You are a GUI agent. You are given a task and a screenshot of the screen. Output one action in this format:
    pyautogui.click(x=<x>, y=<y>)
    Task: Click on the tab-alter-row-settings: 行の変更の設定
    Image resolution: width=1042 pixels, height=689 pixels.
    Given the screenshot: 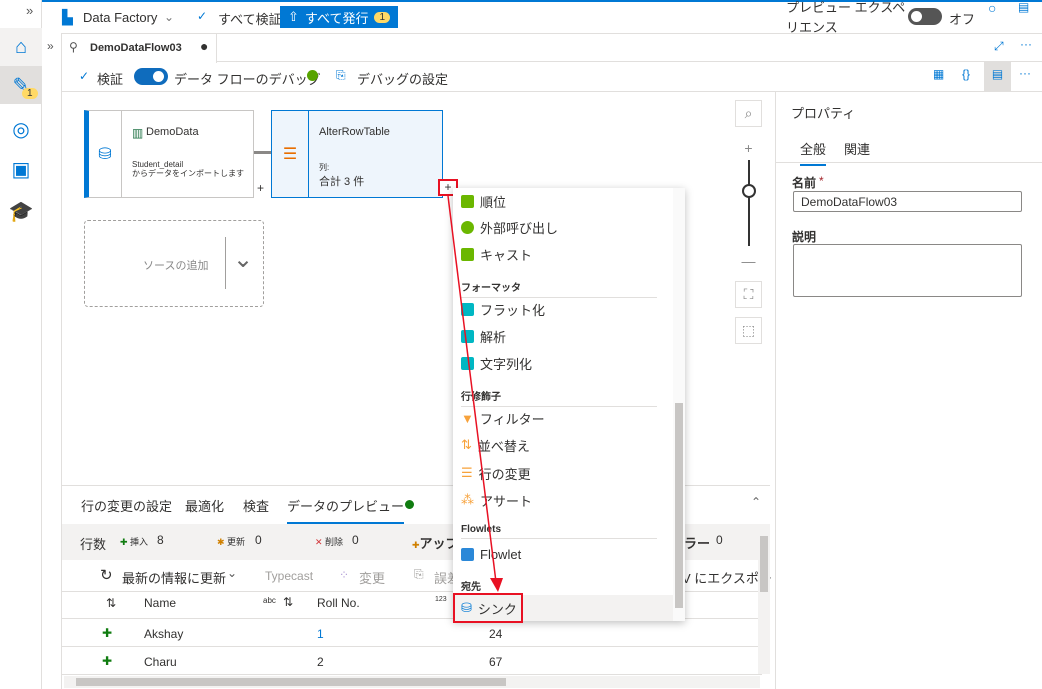 What is the action you would take?
    pyautogui.click(x=126, y=505)
    